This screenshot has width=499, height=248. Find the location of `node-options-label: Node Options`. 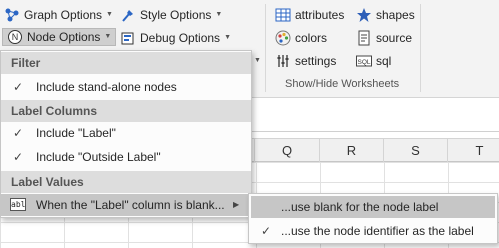

node-options-label: Node Options is located at coordinates (64, 37).